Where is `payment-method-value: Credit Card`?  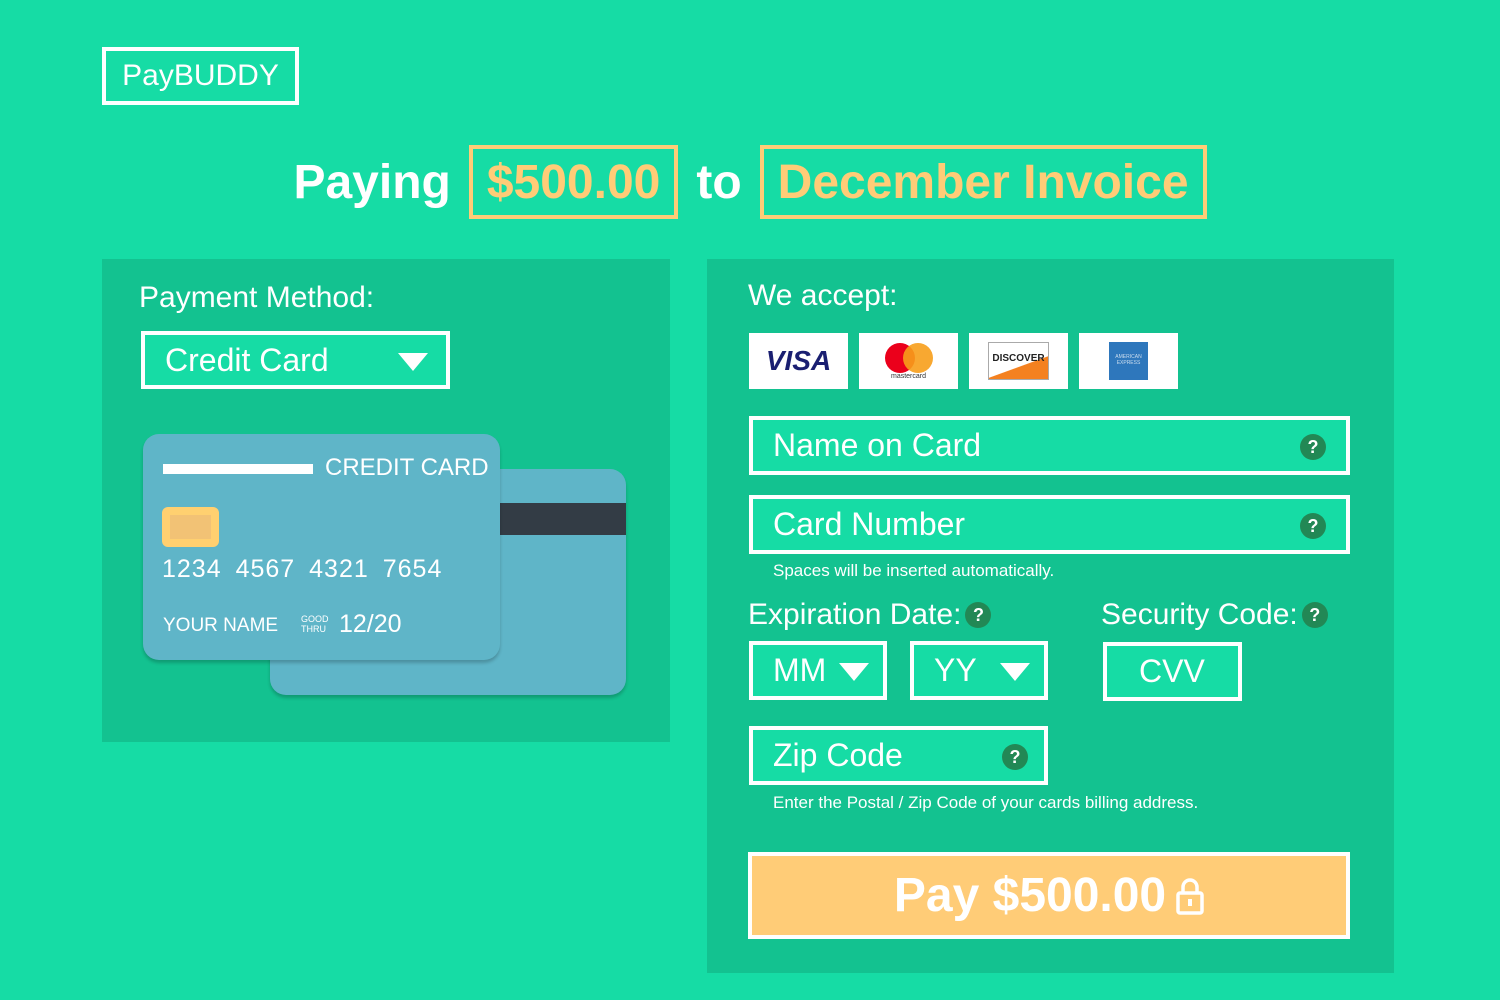 payment-method-value: Credit Card is located at coordinates (247, 359).